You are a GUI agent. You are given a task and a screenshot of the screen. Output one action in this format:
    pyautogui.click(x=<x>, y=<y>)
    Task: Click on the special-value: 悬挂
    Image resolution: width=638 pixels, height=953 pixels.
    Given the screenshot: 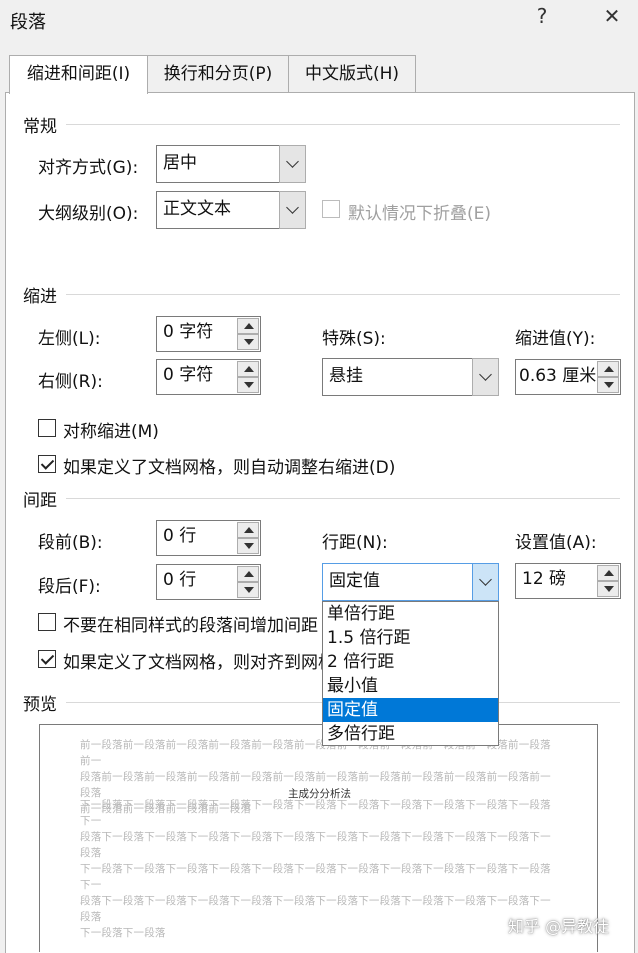 What is the action you would take?
    pyautogui.click(x=346, y=376)
    